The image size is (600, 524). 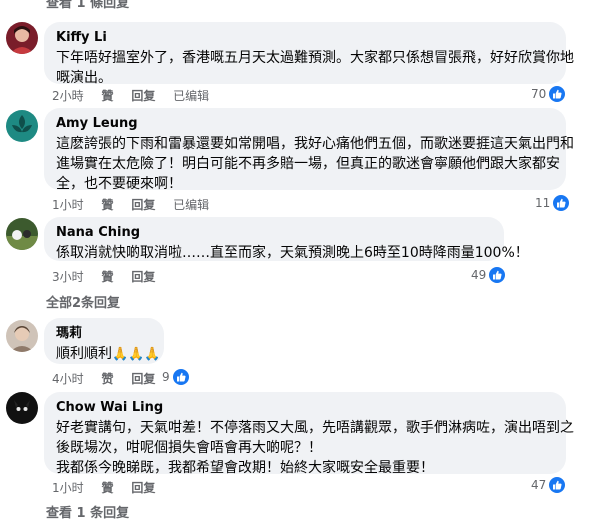 I want to click on comment-line: 係取消就快啲取消啦……直至而家，天氣預測晚上6時至10時降雨量100%！, so click(x=292, y=253).